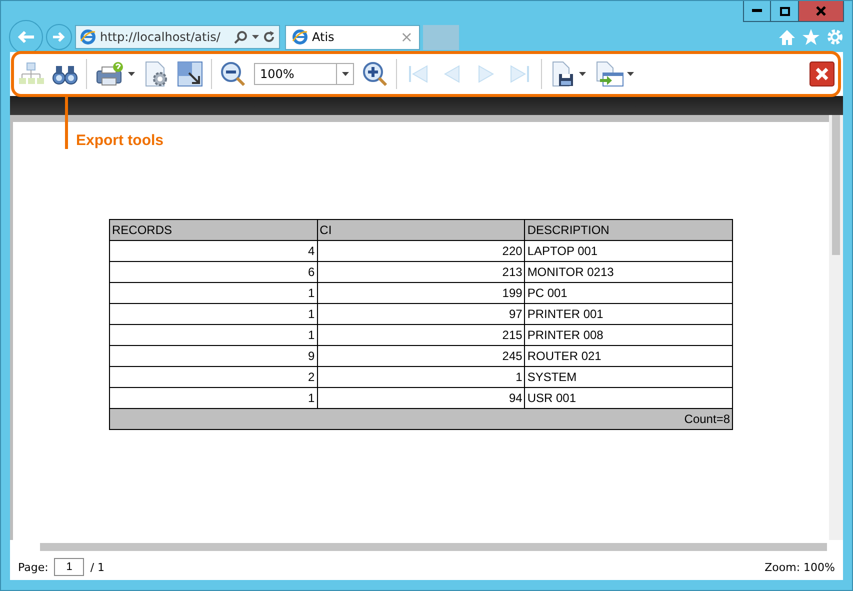  Describe the element at coordinates (324, 37) in the screenshot. I see `tab-title: Atis` at that location.